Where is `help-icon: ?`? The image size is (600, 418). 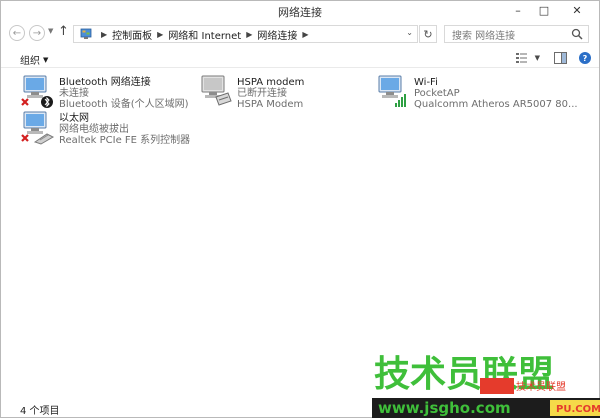 help-icon: ? is located at coordinates (585, 58).